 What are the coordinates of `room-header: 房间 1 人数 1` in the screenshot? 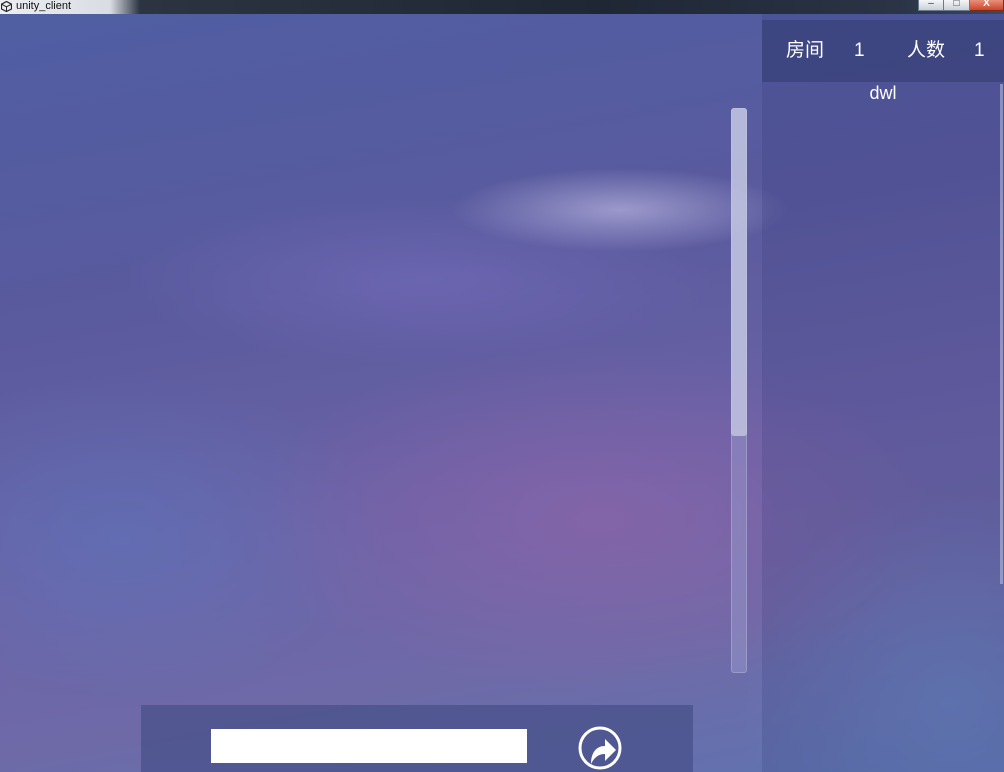 It's located at (883, 51).